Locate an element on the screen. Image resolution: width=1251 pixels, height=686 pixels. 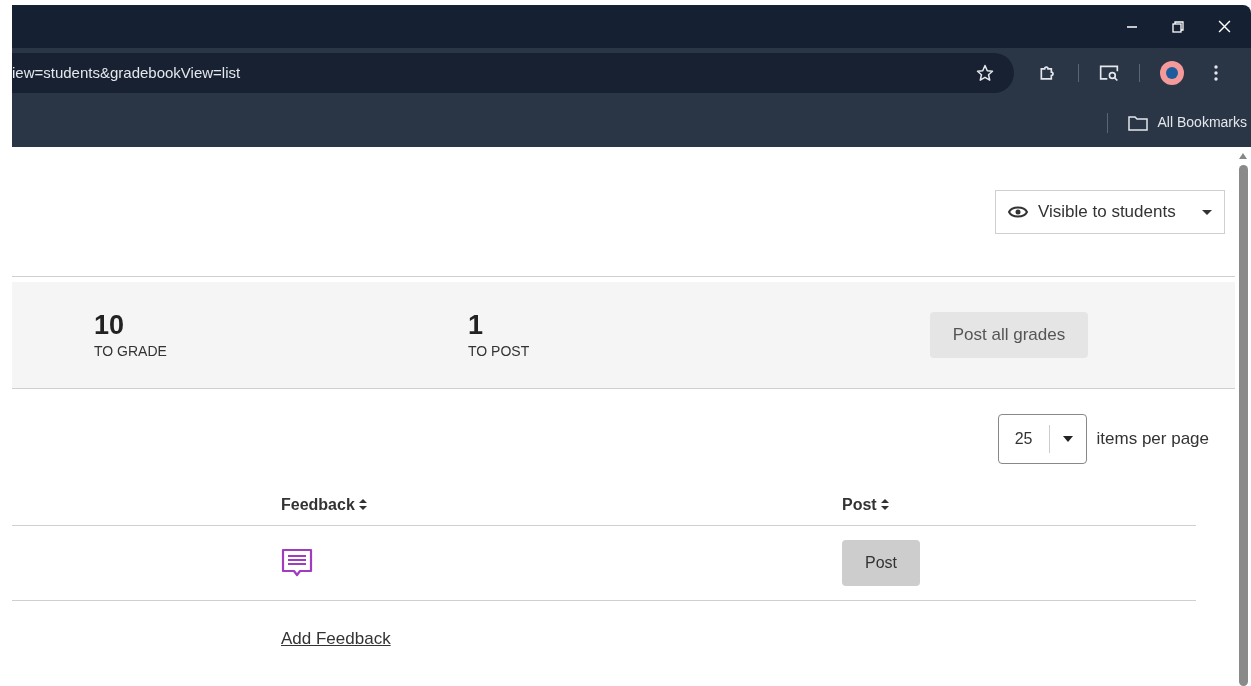
profile-avatar is located at coordinates (1172, 73).